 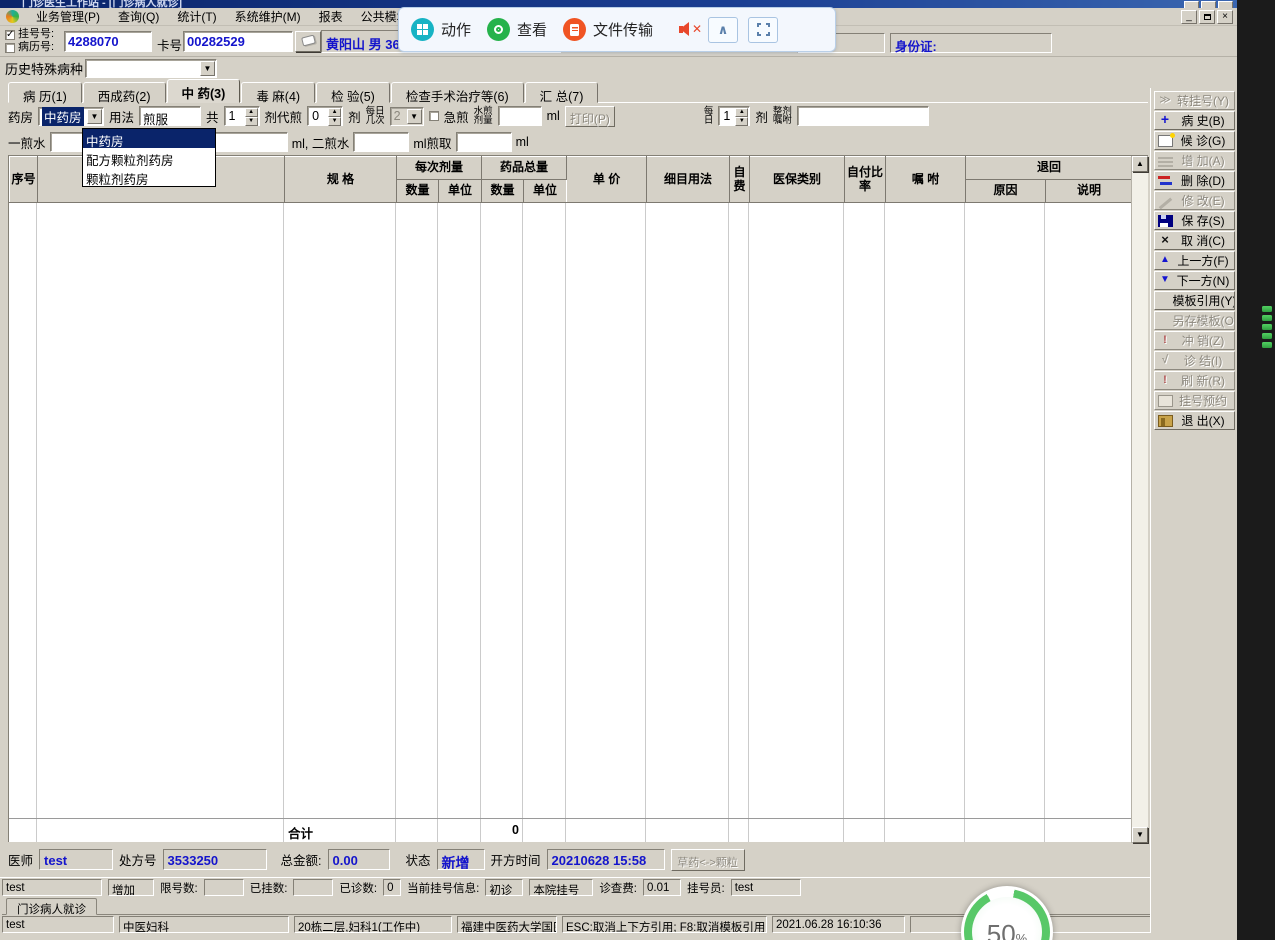 I want to click on sidebar-button-label: 下一方(N), so click(x=1203, y=281).